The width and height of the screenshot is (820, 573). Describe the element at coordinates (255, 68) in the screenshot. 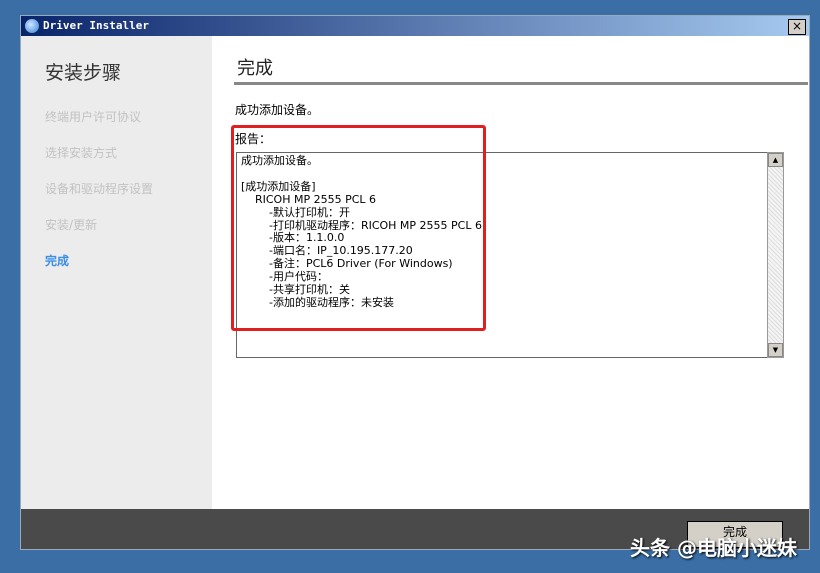

I see `page-title: 完成` at that location.